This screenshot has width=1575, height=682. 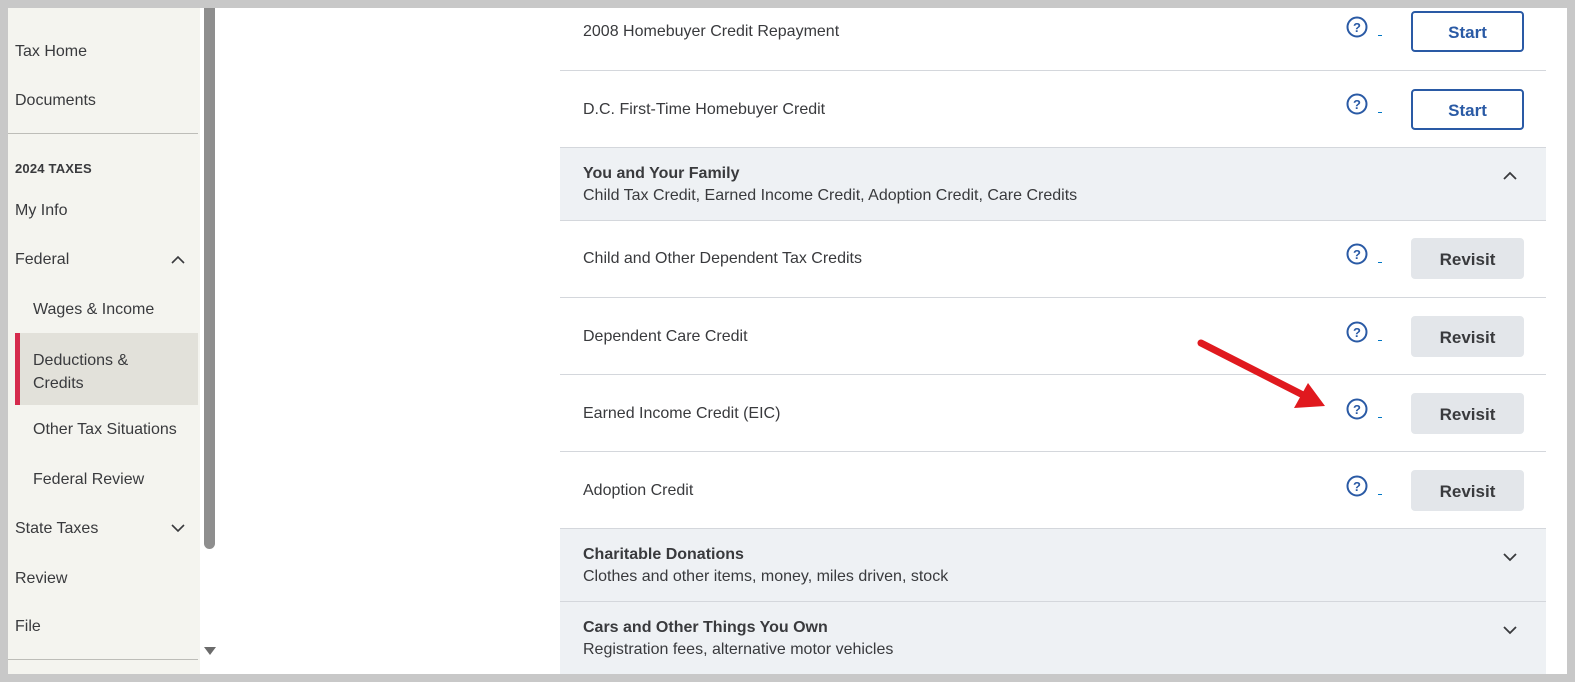 I want to click on sidebar-item-wages-income: Wages & Income, so click(x=93, y=310).